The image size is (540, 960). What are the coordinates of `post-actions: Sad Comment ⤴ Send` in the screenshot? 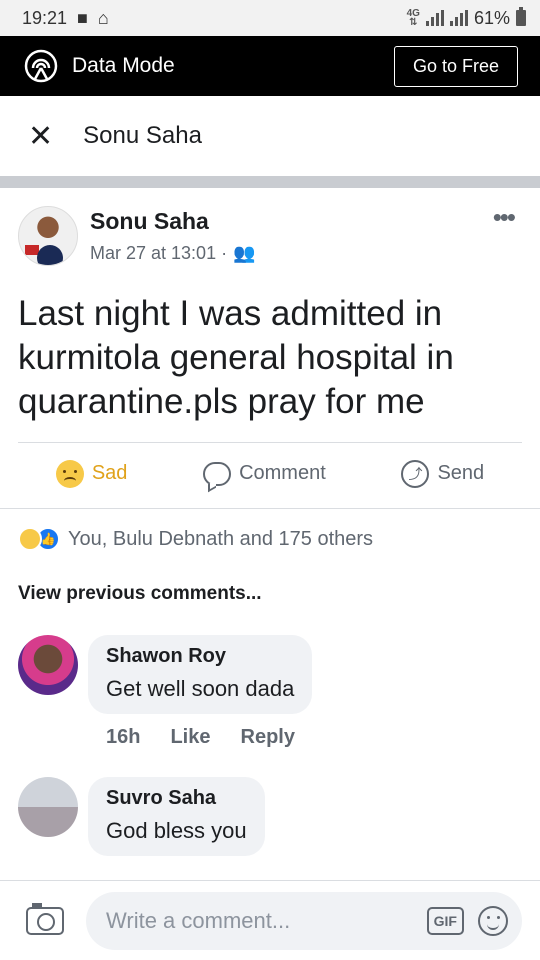 It's located at (270, 473).